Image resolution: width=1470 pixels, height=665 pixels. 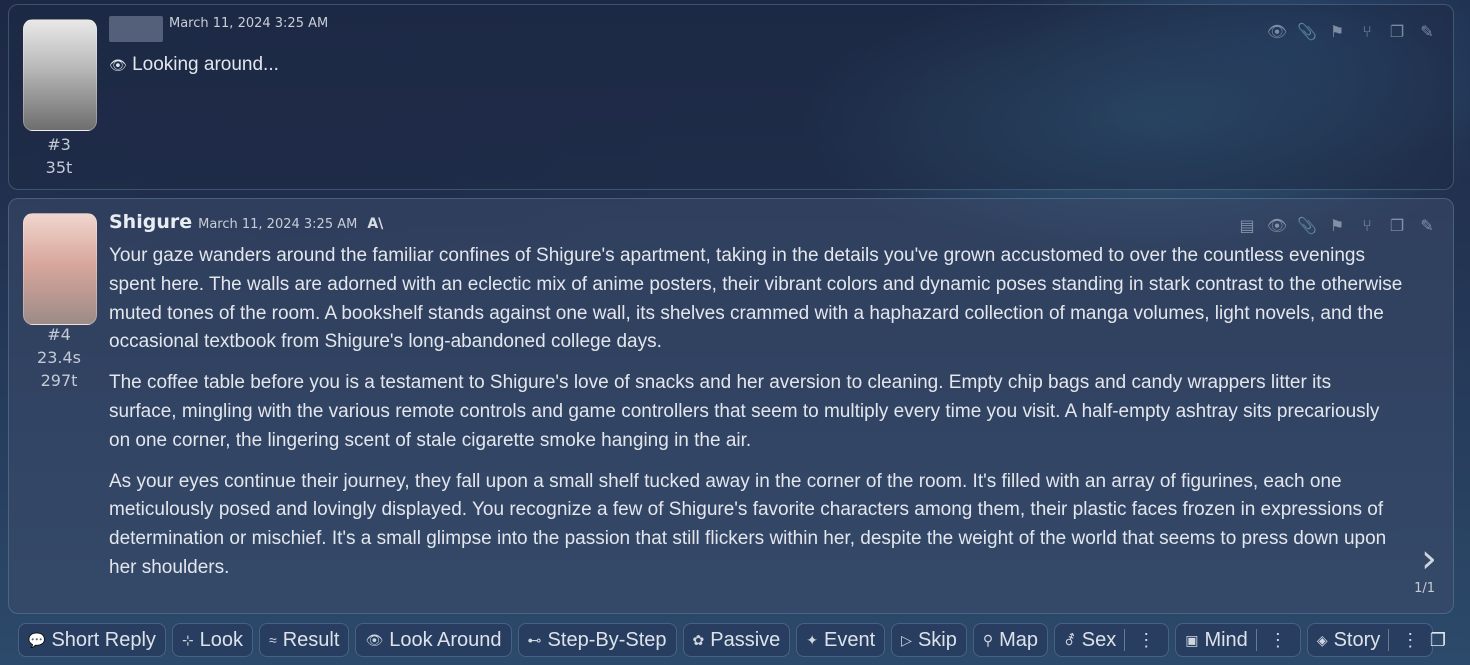 I want to click on chat-bubbles-icon: 💬, so click(x=37, y=639).